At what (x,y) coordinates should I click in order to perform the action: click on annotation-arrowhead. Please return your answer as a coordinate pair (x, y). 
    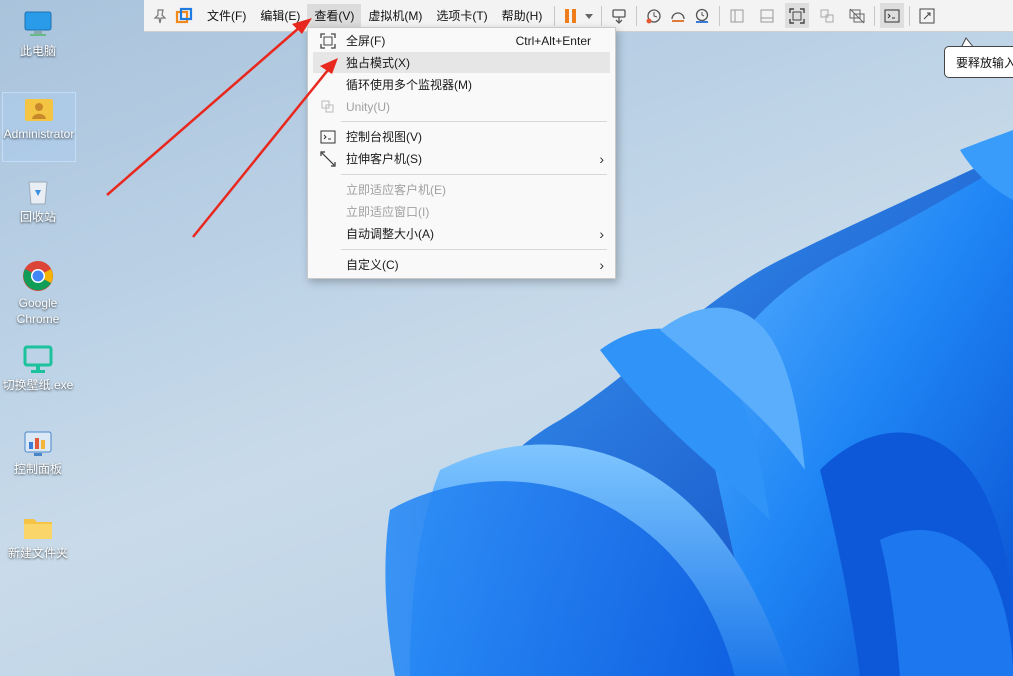
    Looking at the image, I should click on (329, 66).